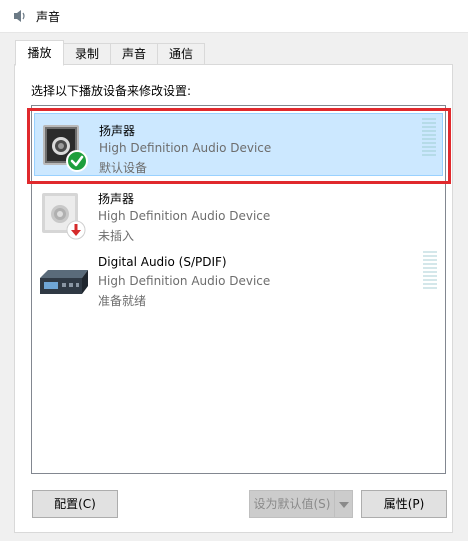 This screenshot has width=468, height=541. Describe the element at coordinates (181, 53) in the screenshot. I see `tab-communications: 通信` at that location.